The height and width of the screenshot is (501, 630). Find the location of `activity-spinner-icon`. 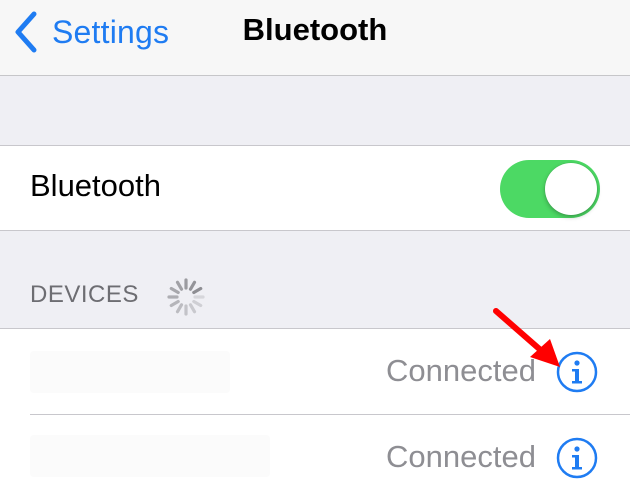

activity-spinner-icon is located at coordinates (186, 297).